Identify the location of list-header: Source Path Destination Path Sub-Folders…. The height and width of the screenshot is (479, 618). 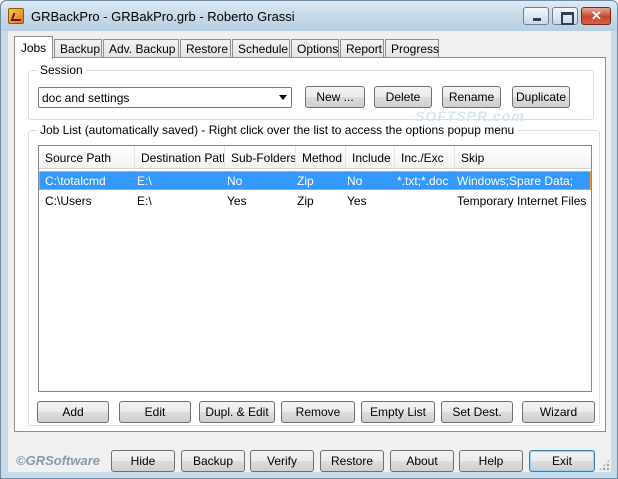
(315, 157).